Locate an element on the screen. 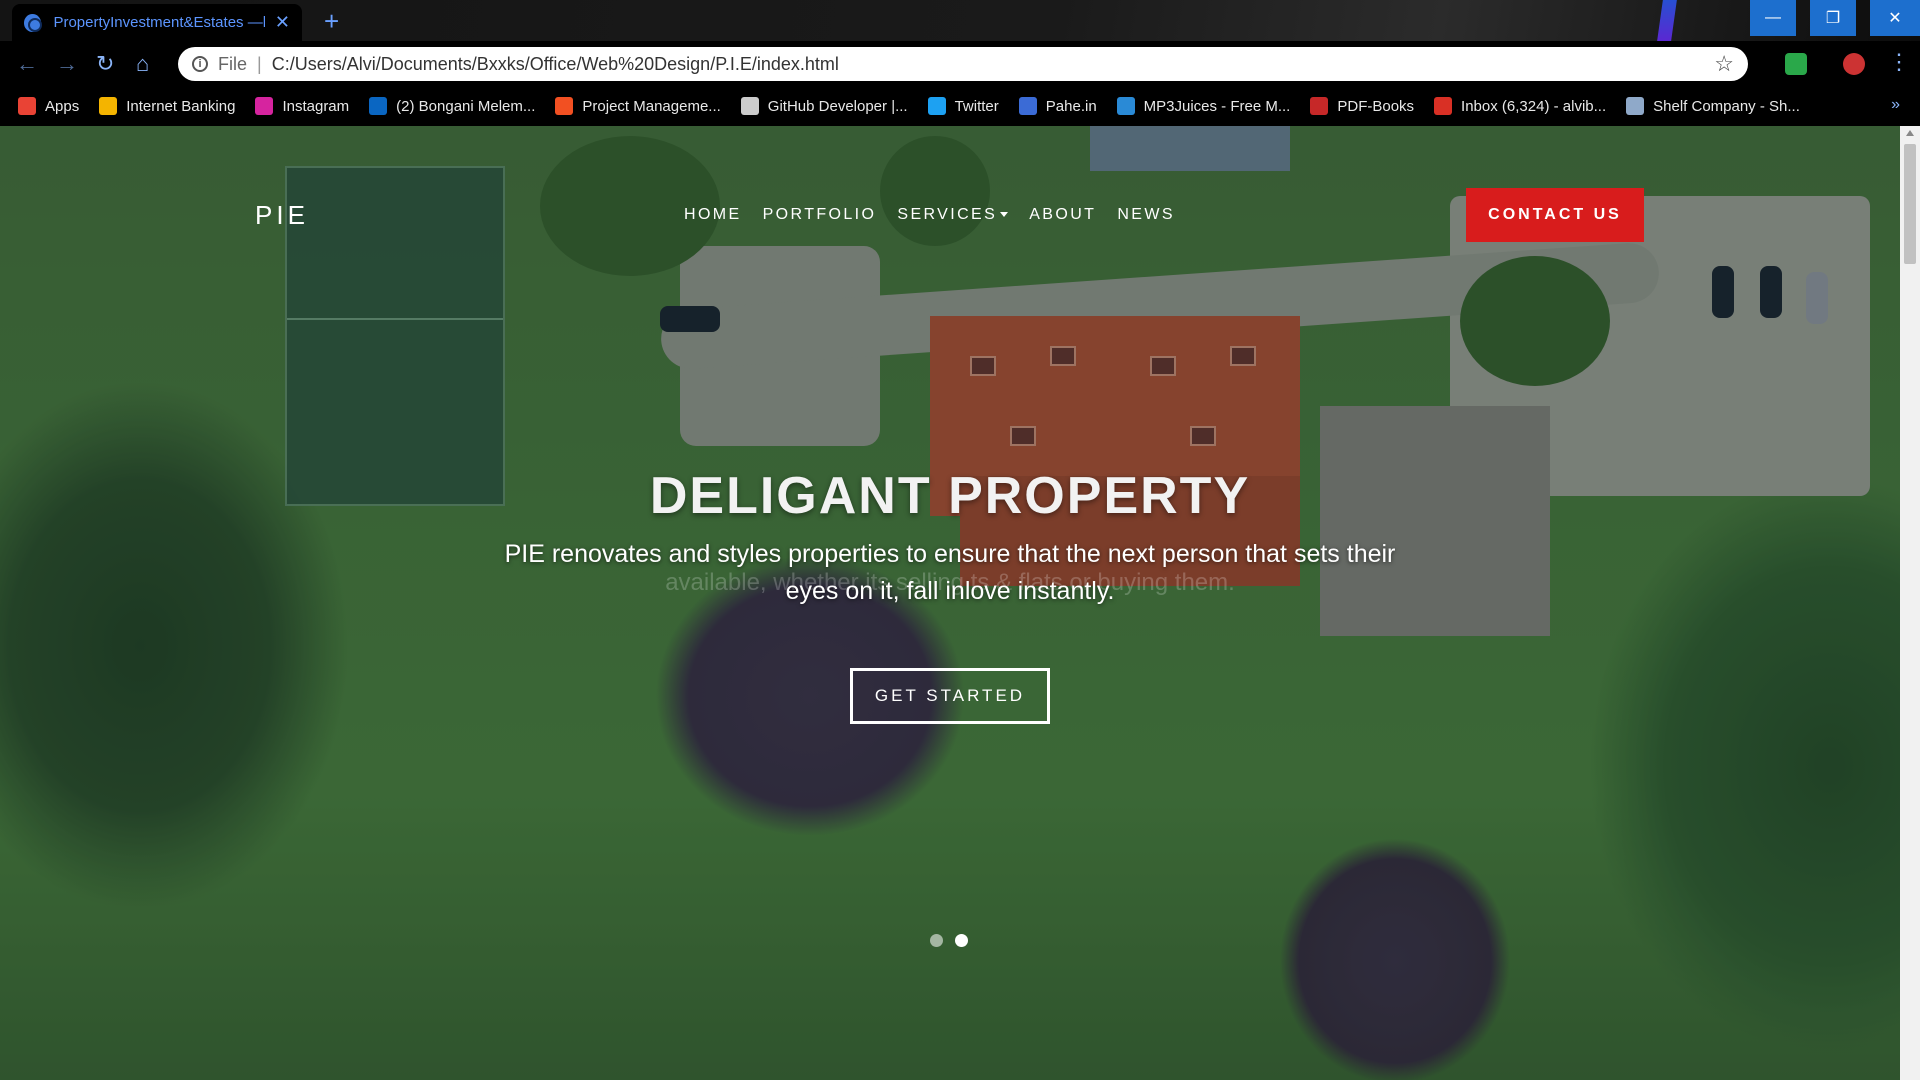  bookmark-star-icon: ☆ is located at coordinates (1724, 64).